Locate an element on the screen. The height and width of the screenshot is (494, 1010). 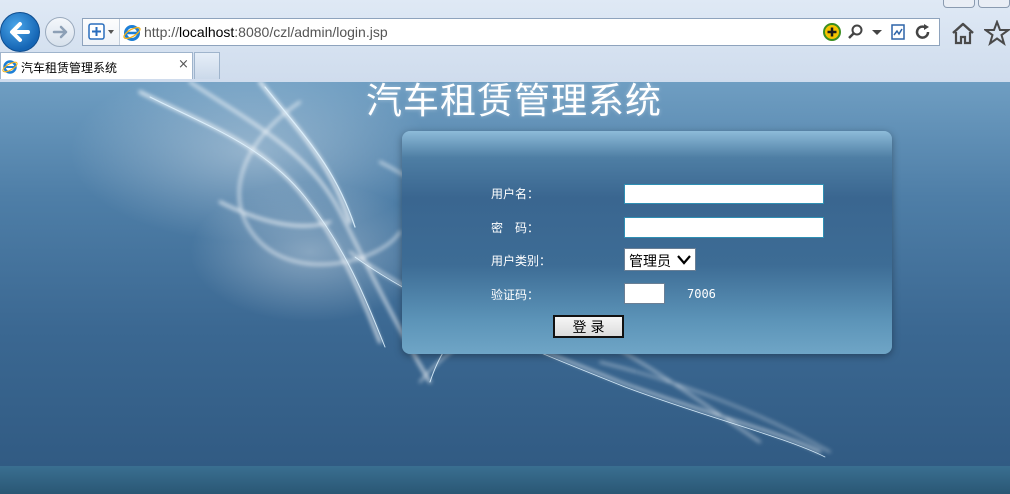
username-input is located at coordinates (724, 194).